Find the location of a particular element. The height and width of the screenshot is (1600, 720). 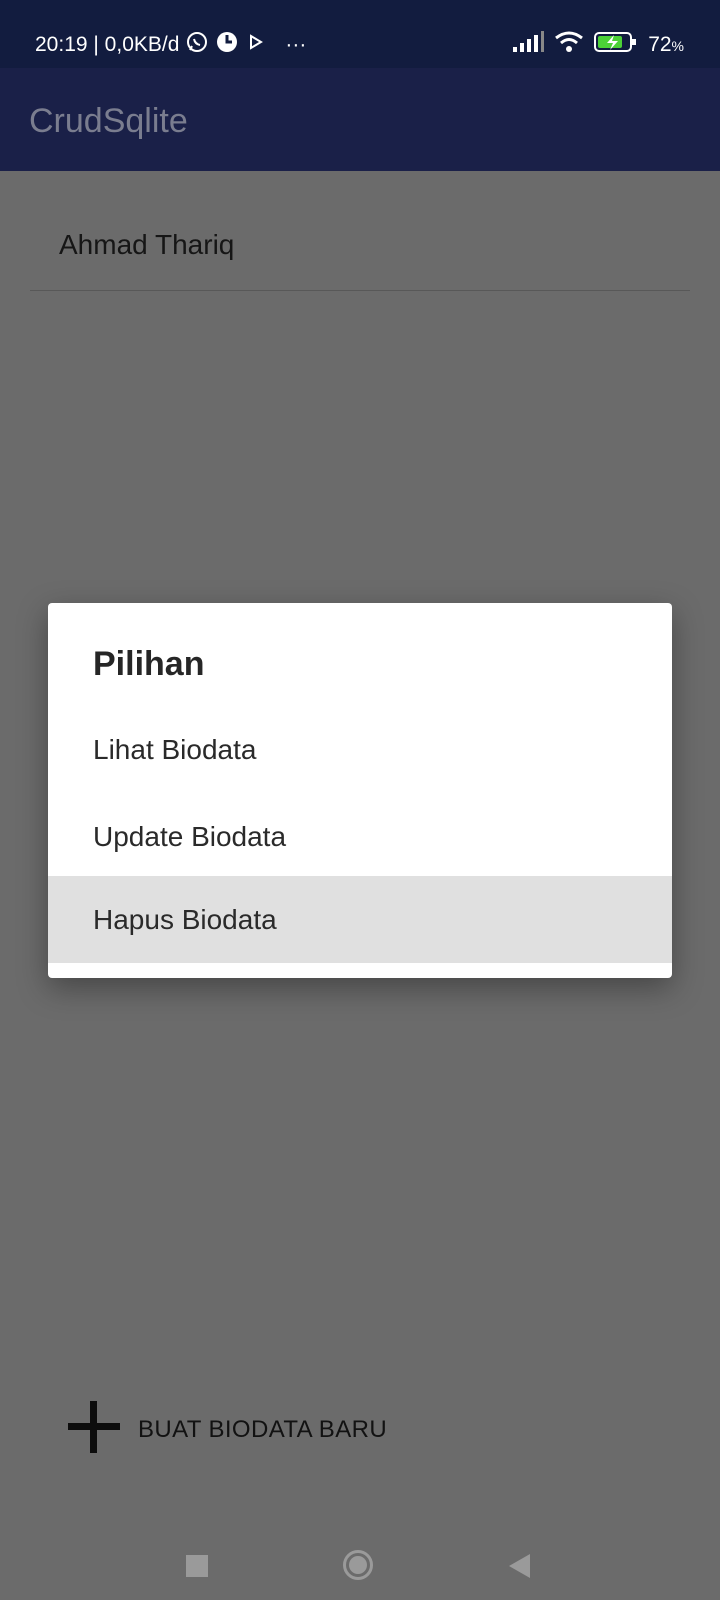

time-network-speed: 20:19 | 0,0KB/d is located at coordinates (107, 44).